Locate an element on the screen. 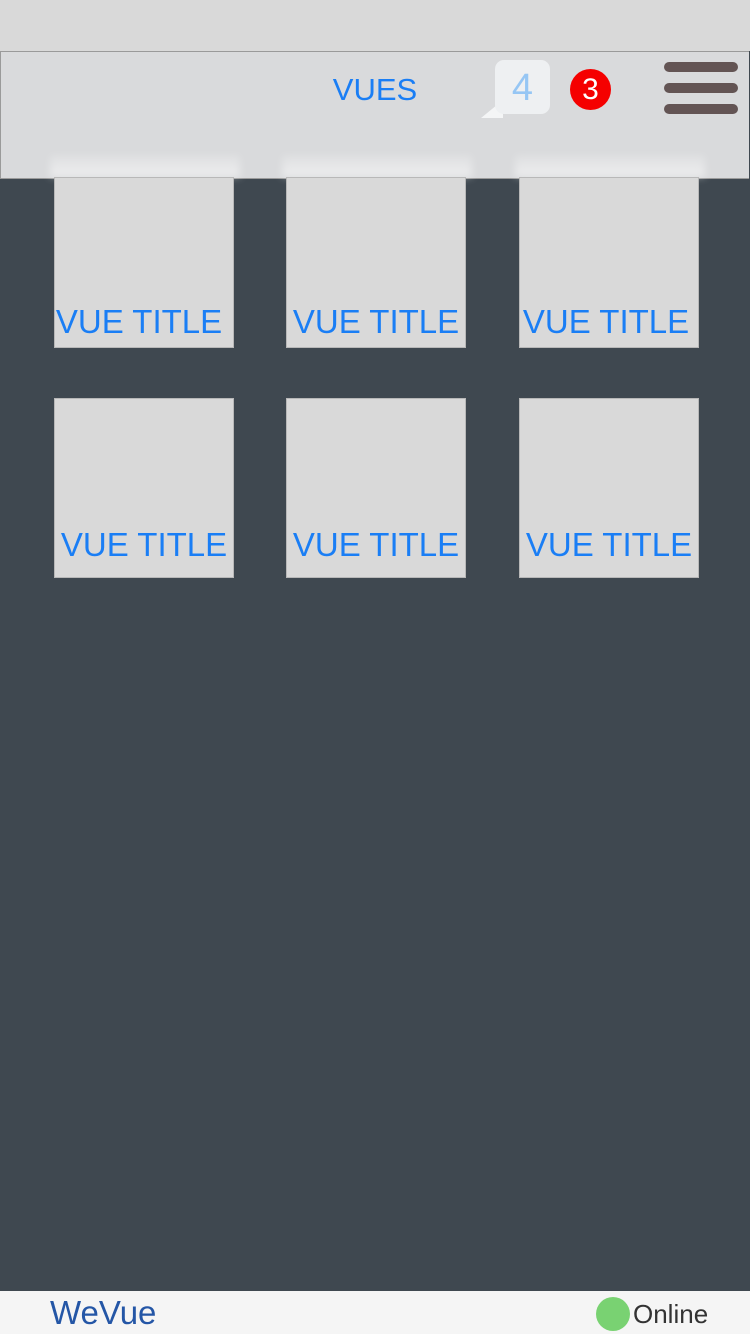  chat-count: 4 is located at coordinates (522, 88).